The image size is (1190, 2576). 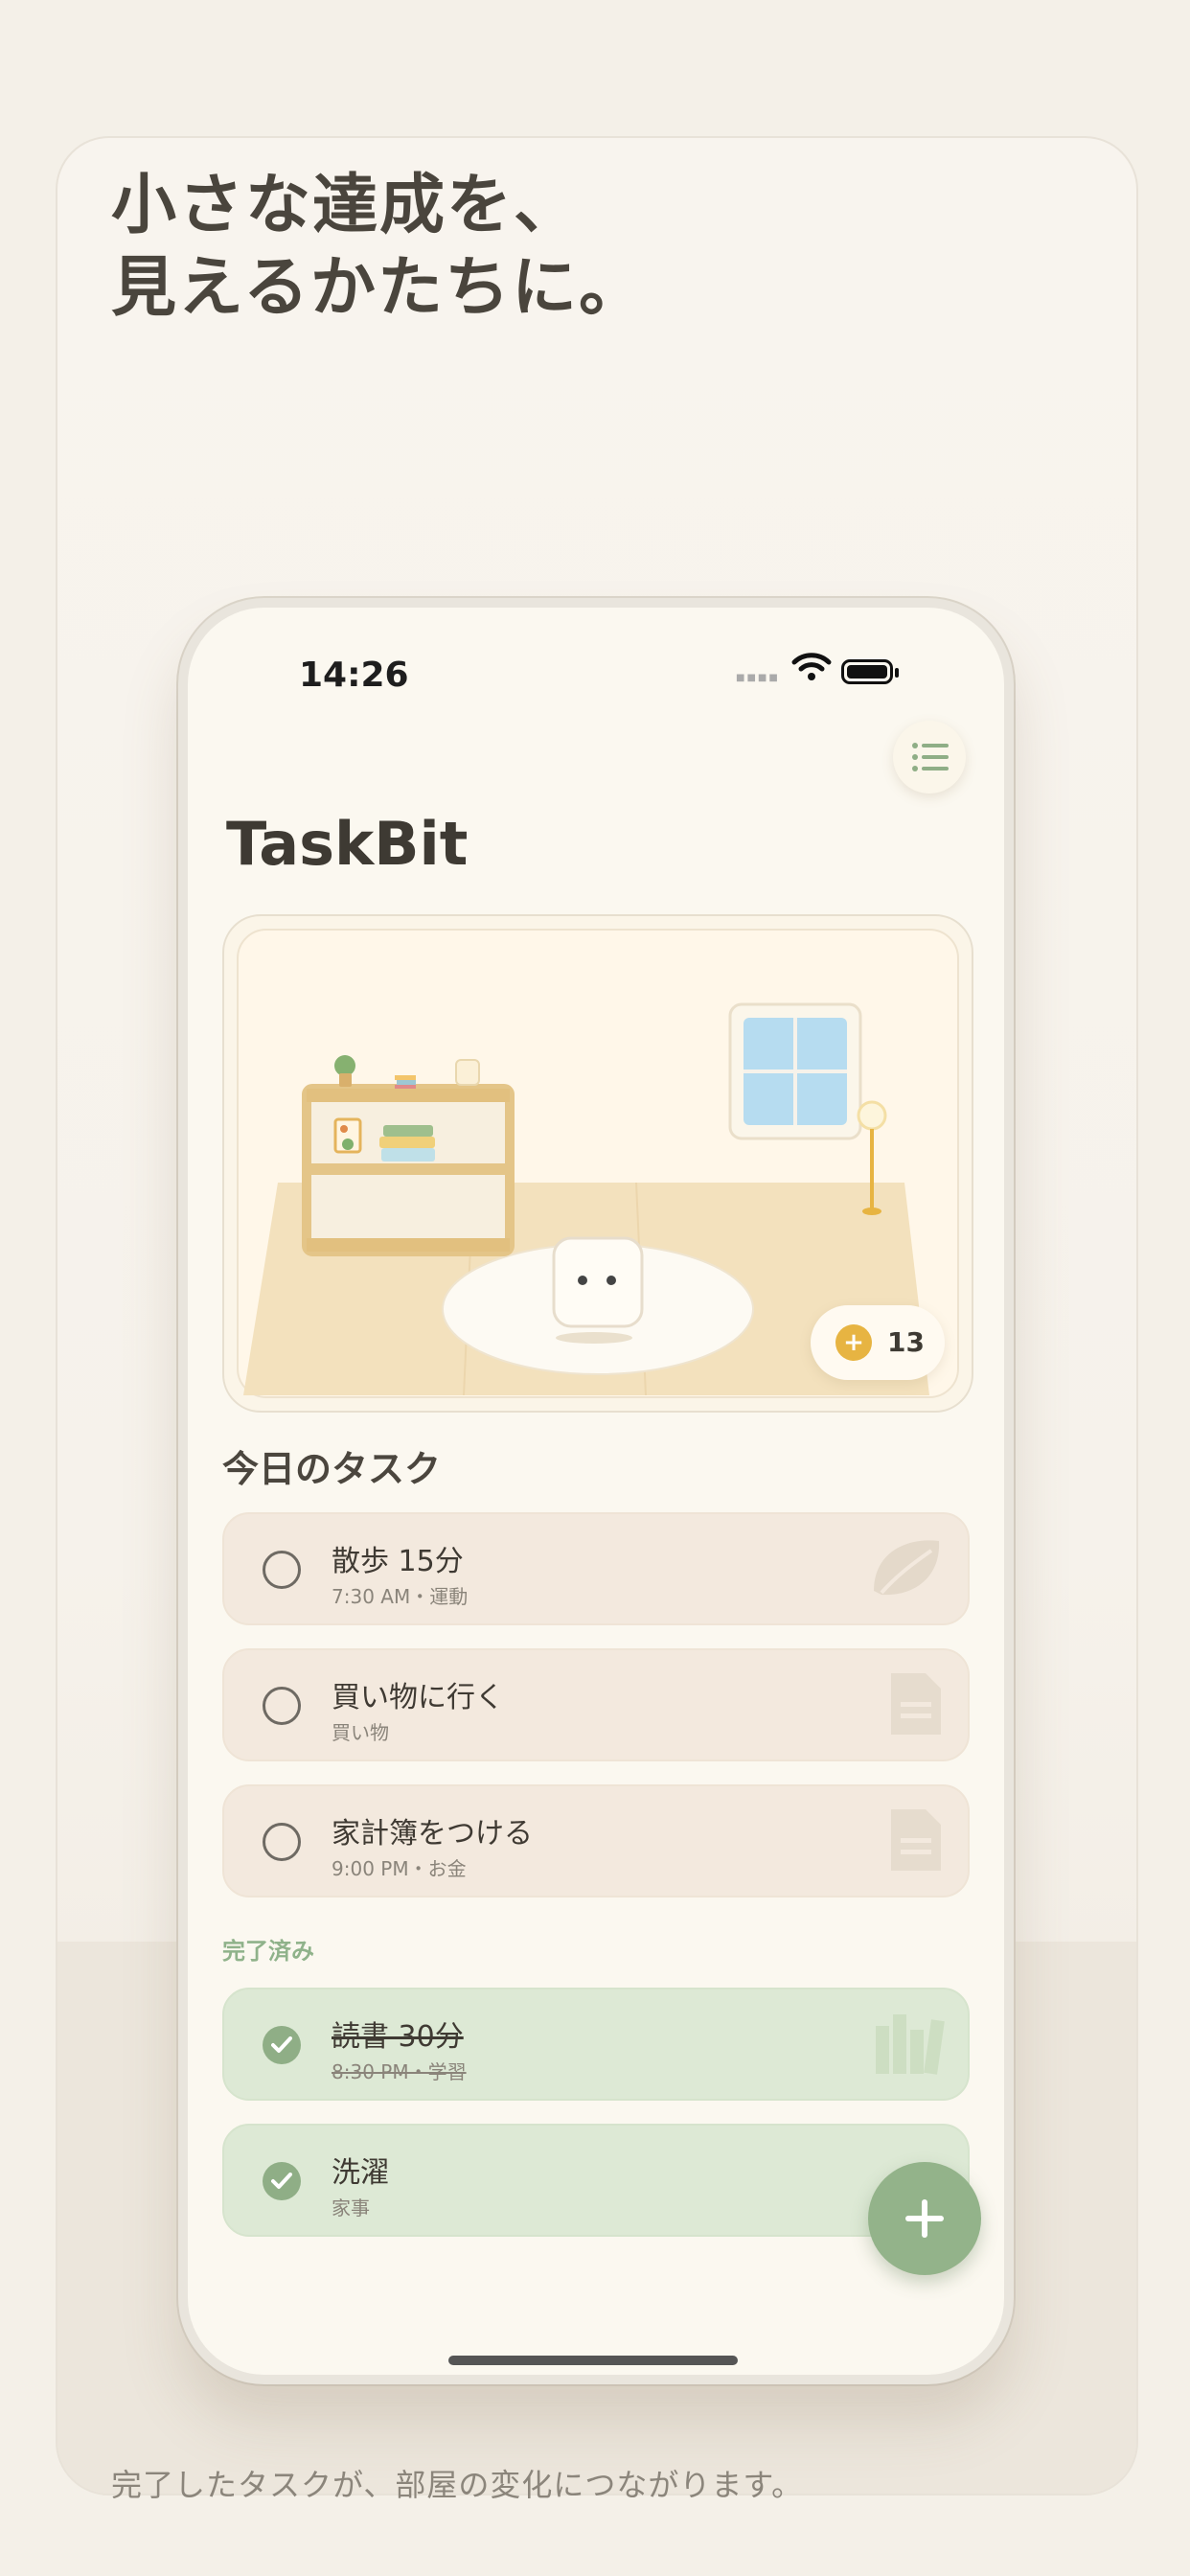 What do you see at coordinates (409, 1170) in the screenshot?
I see `bookshelf` at bounding box center [409, 1170].